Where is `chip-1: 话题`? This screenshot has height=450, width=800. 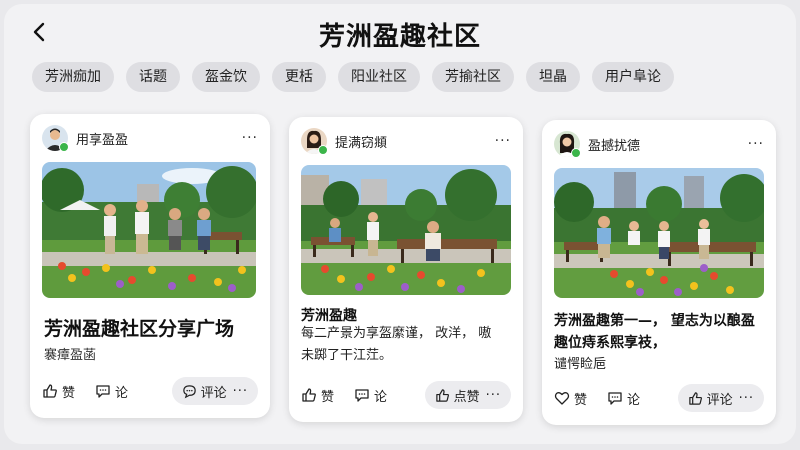 chip-1: 话题 is located at coordinates (153, 77).